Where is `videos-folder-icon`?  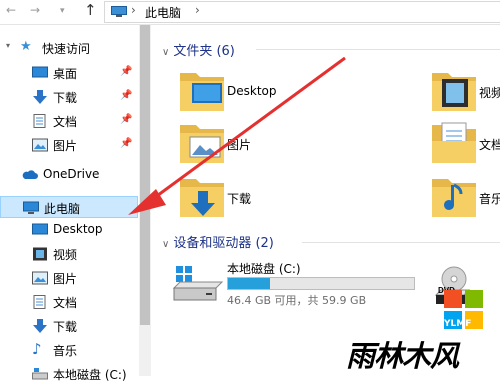
videos-folder-icon is located at coordinates (454, 92).